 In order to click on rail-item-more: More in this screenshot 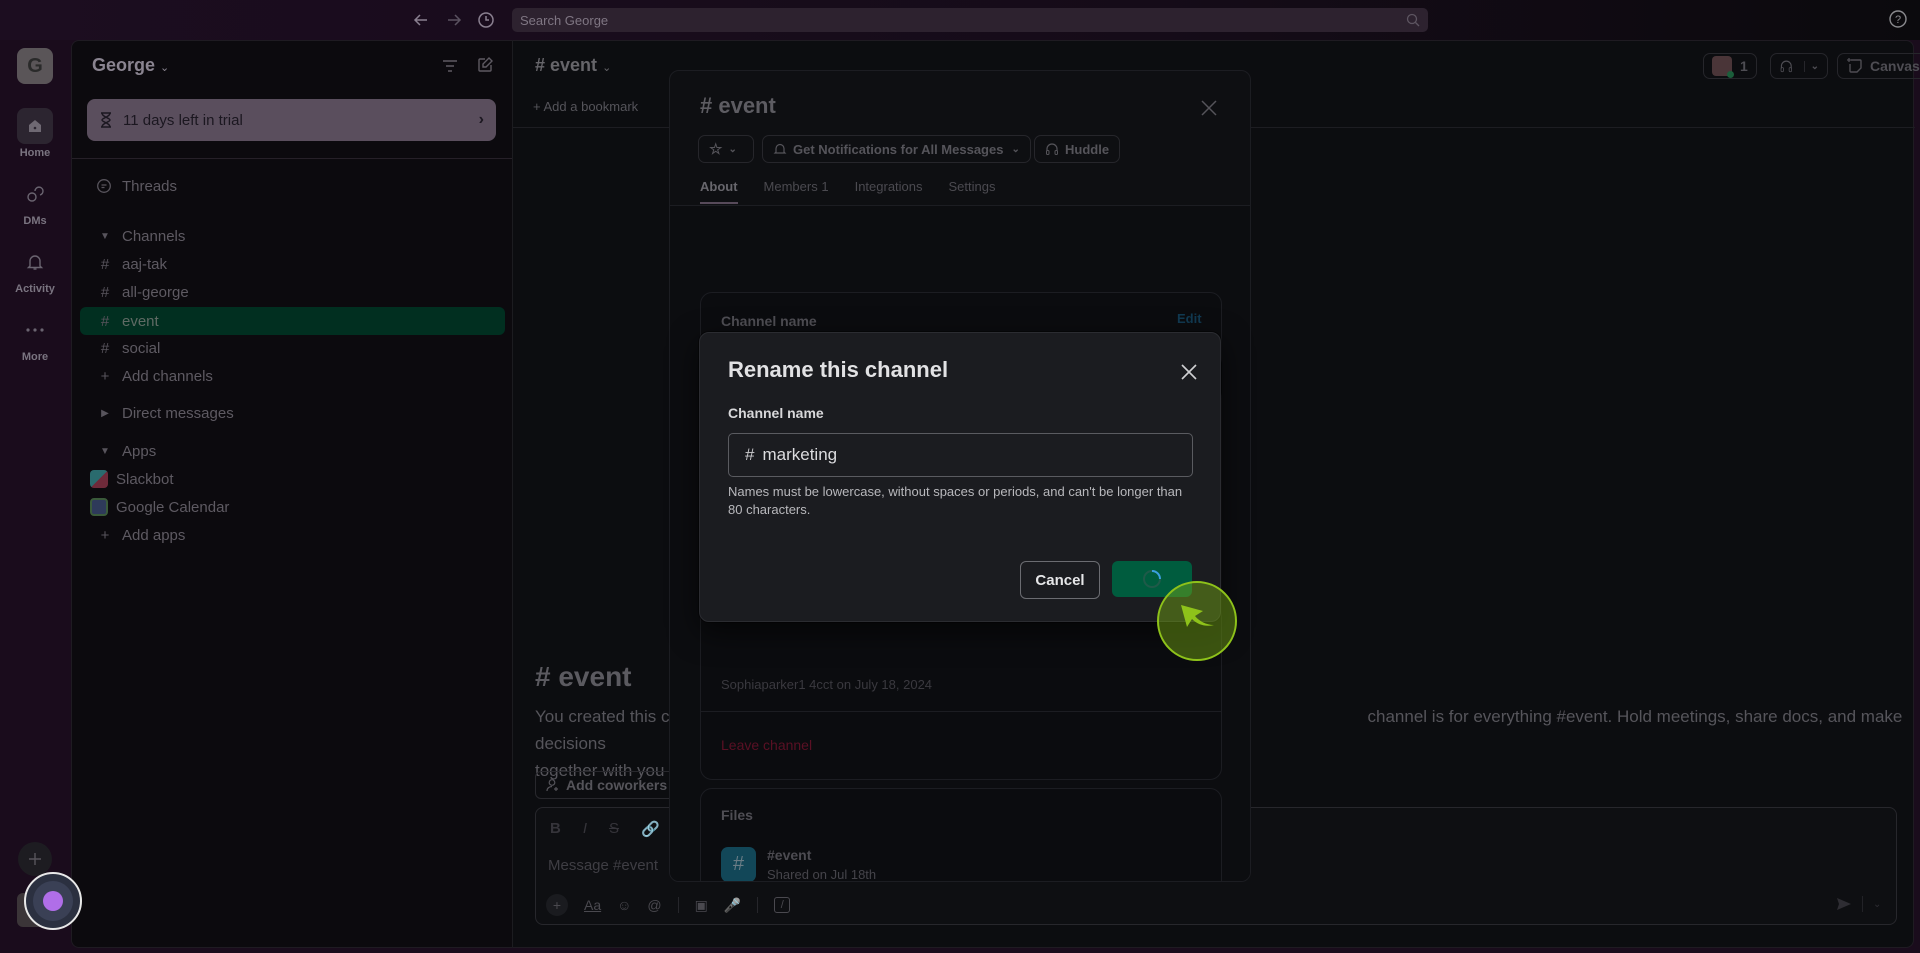, I will do `click(35, 337)`.